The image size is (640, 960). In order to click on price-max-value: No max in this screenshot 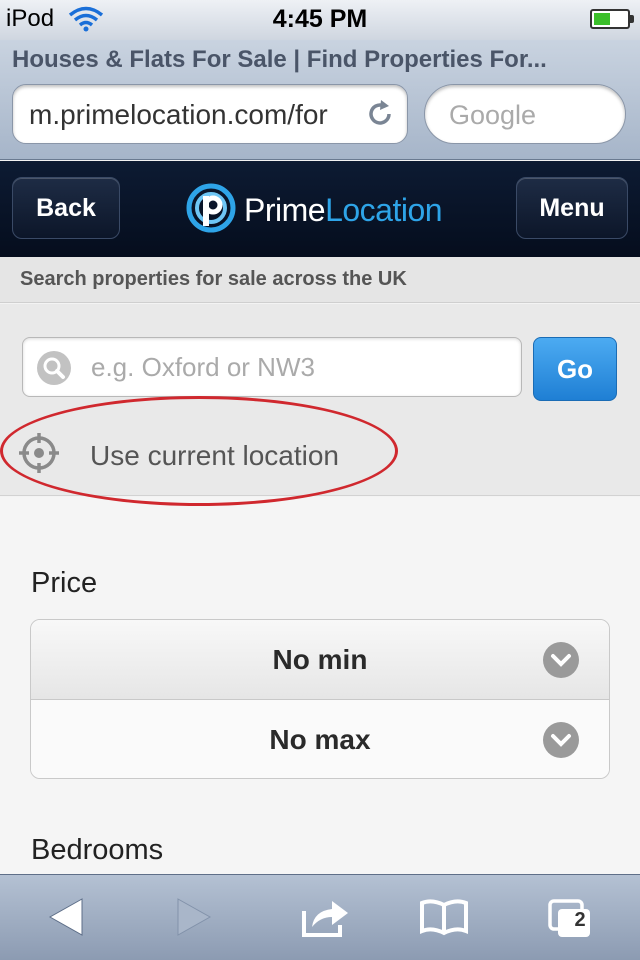, I will do `click(320, 739)`.